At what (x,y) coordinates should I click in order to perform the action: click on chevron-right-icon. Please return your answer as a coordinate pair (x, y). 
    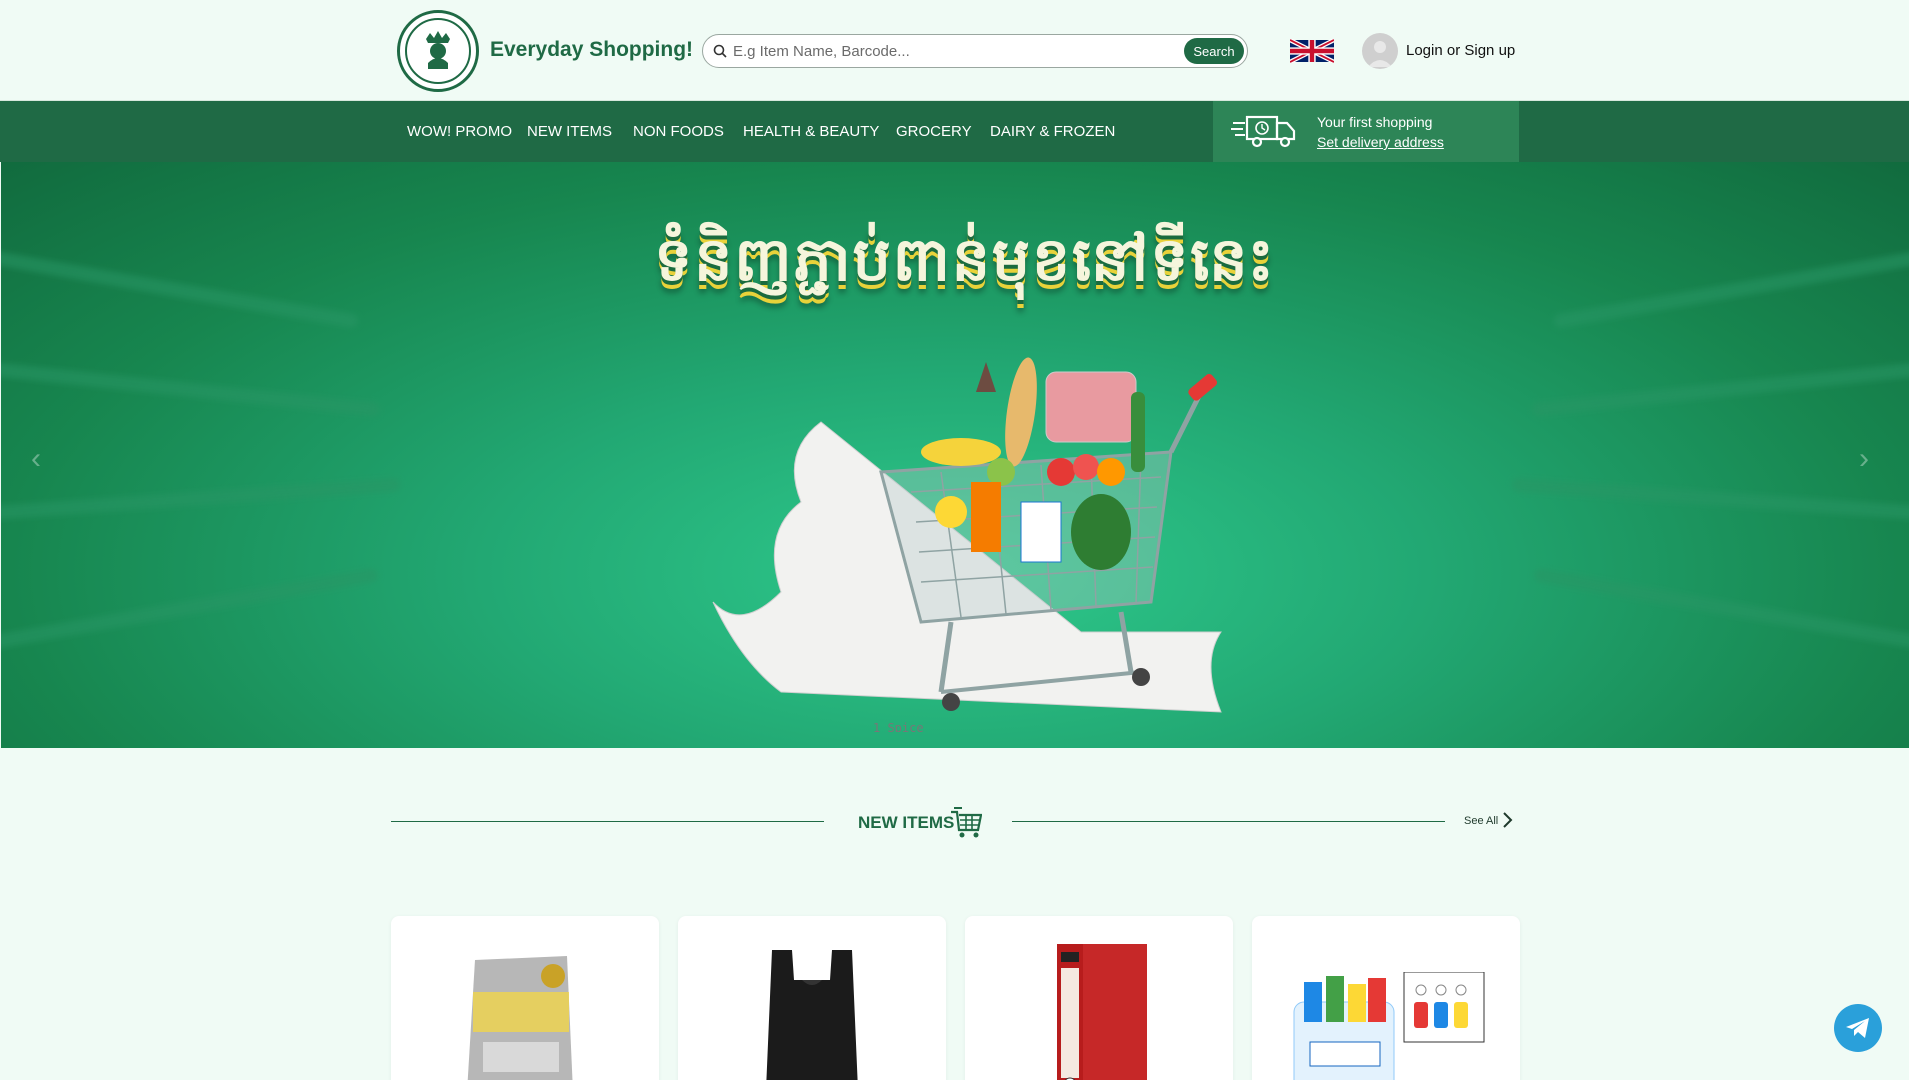
    Looking at the image, I should click on (1507, 820).